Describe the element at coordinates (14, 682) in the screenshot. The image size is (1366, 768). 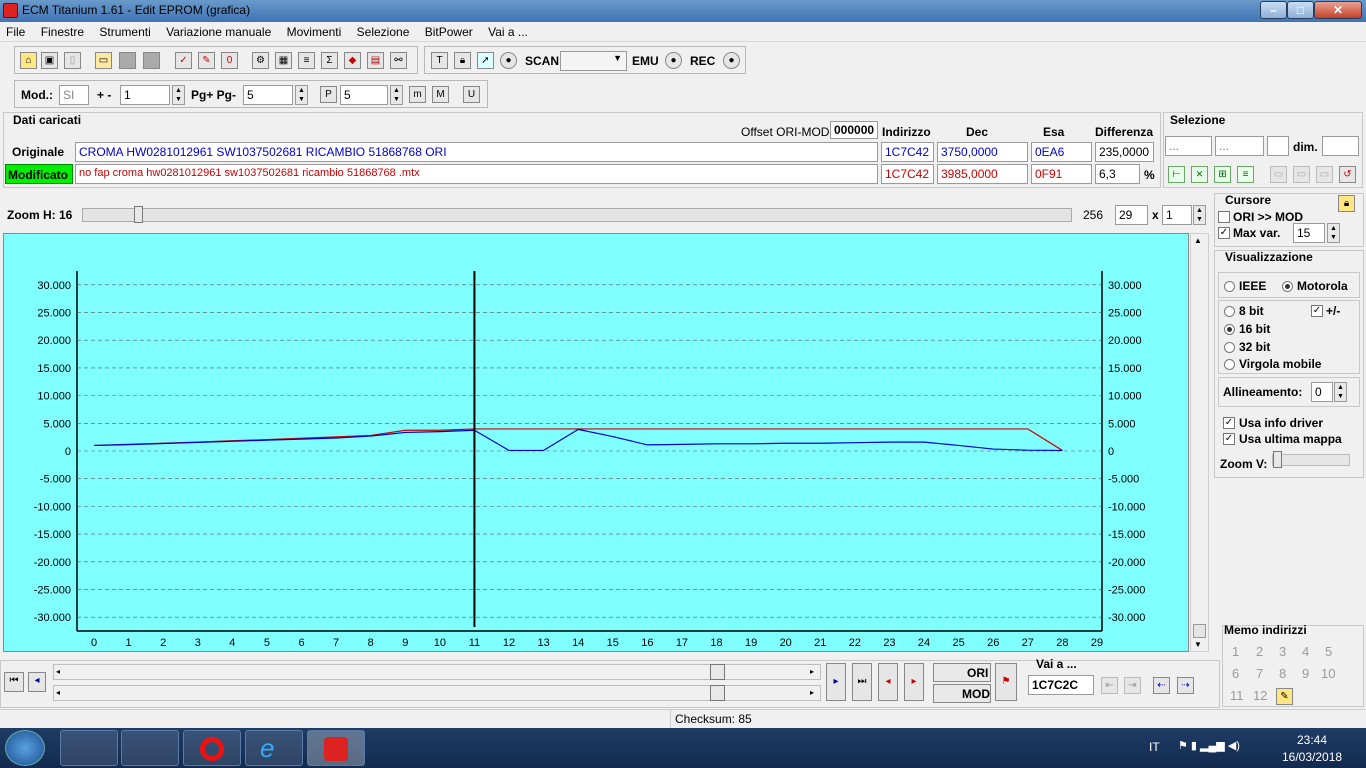
I see `first-icon: ⏮` at that location.